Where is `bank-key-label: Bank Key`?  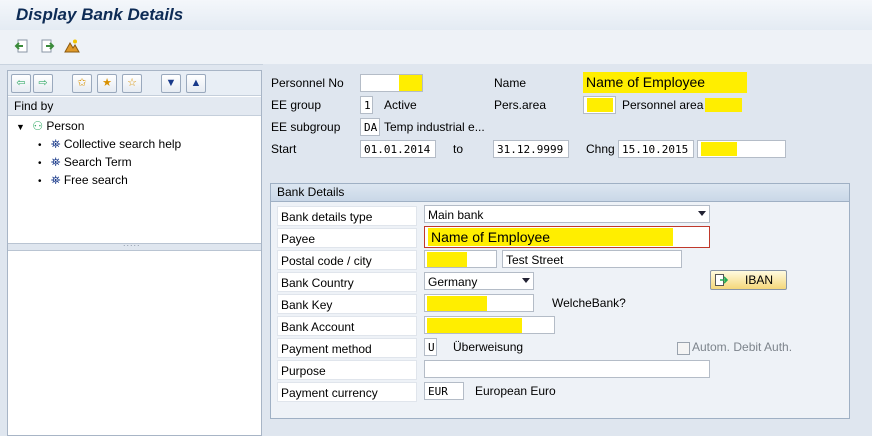
bank-key-label: Bank Key is located at coordinates (347, 304).